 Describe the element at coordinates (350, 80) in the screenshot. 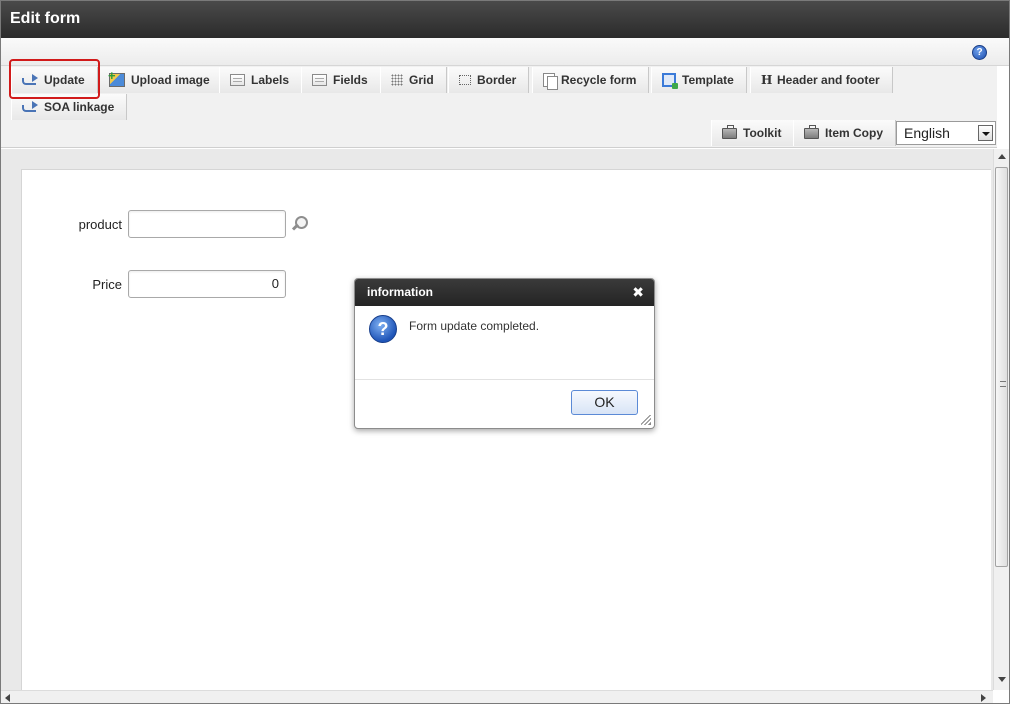

I see `tab-label: Fields` at that location.